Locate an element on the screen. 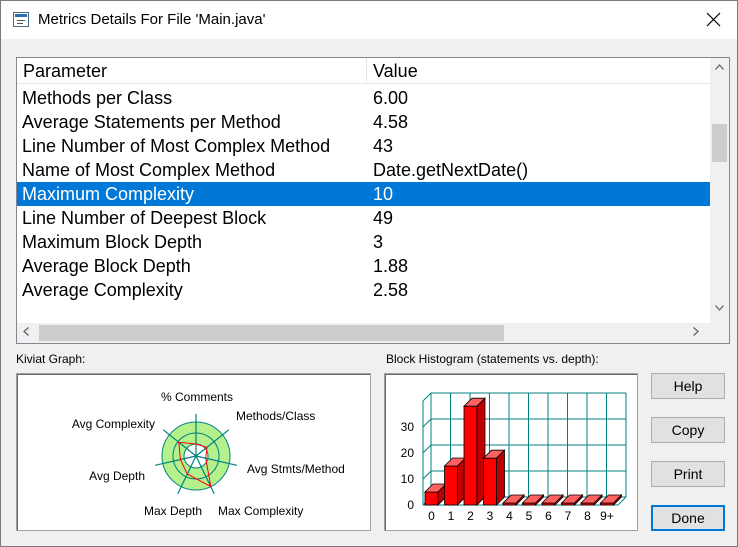 This screenshot has width=738, height=547. kiviat-axis-max-complexity: Max Complexity is located at coordinates (260, 511).